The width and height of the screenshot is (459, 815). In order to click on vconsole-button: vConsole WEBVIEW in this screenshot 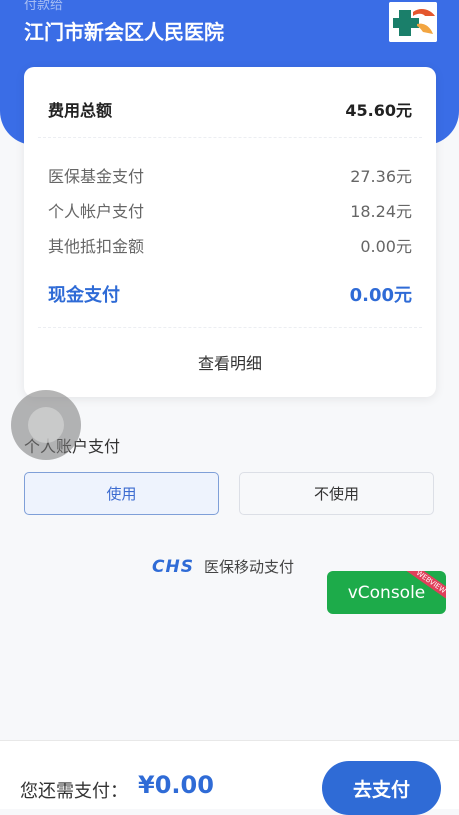, I will do `click(386, 592)`.